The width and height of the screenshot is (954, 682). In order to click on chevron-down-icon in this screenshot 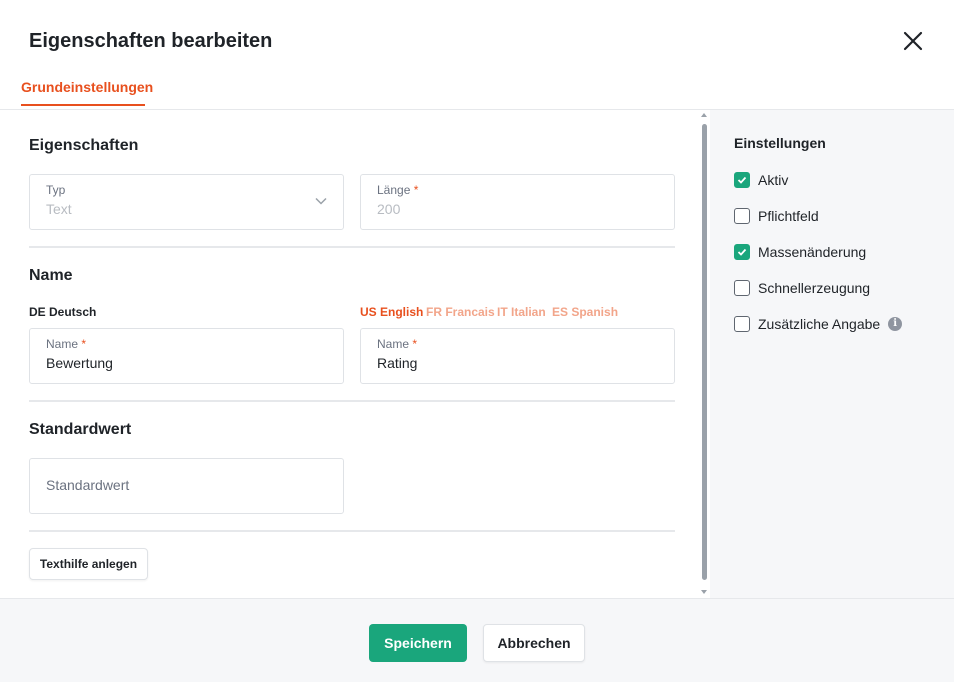, I will do `click(321, 201)`.